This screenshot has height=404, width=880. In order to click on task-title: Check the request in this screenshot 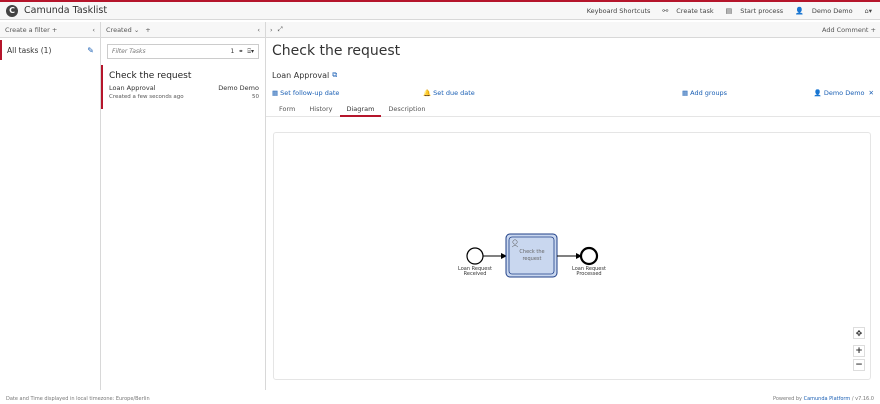, I will do `click(336, 51)`.